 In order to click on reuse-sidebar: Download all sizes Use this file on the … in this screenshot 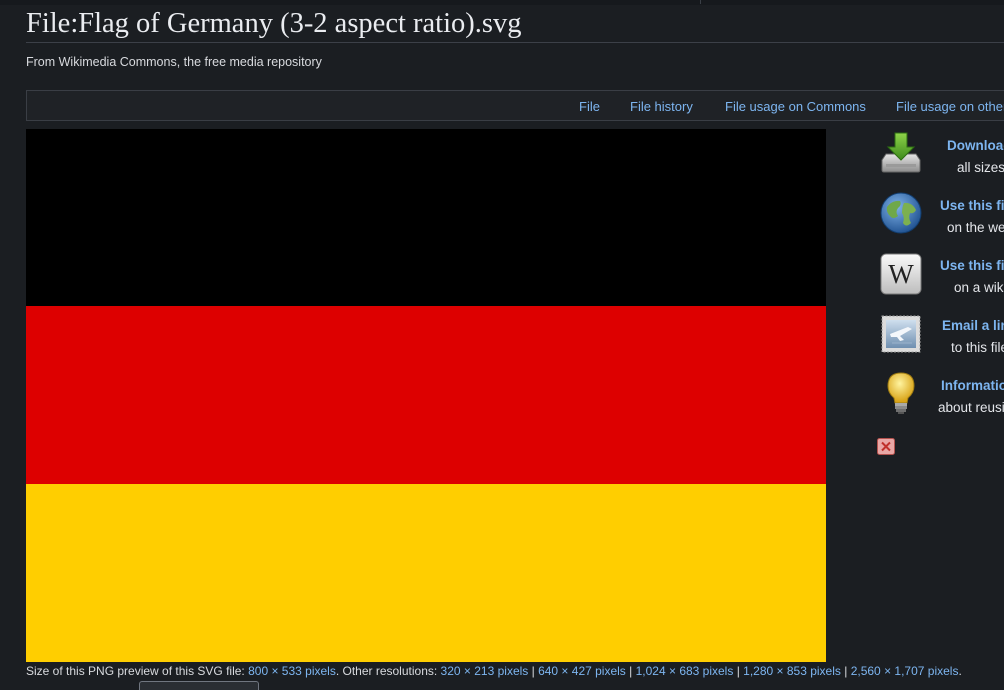, I will do `click(940, 295)`.